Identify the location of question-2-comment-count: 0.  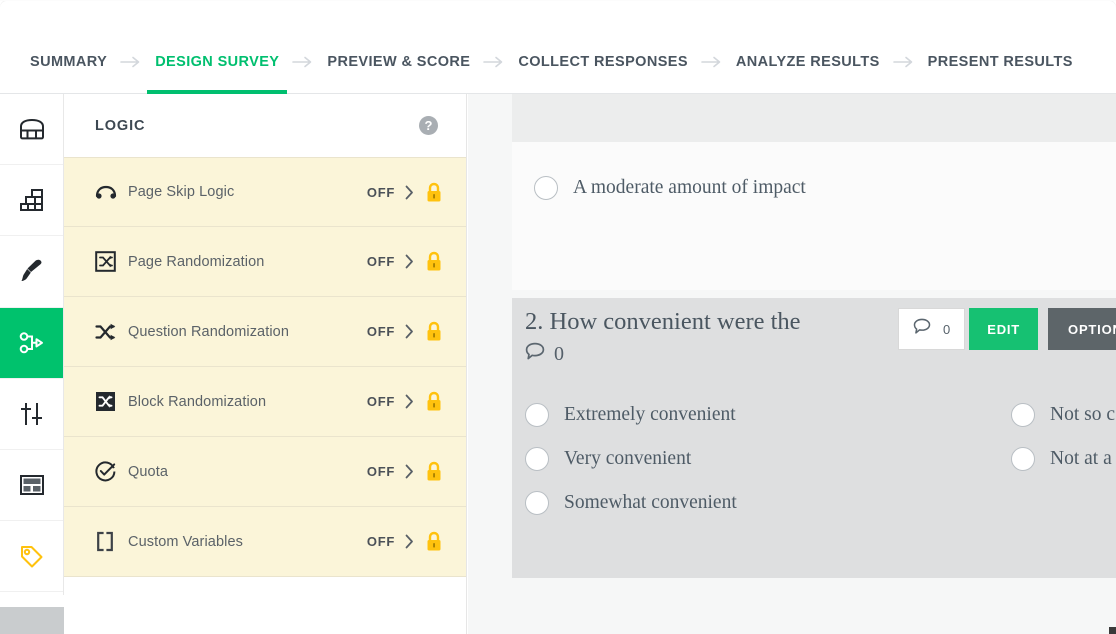
(544, 354).